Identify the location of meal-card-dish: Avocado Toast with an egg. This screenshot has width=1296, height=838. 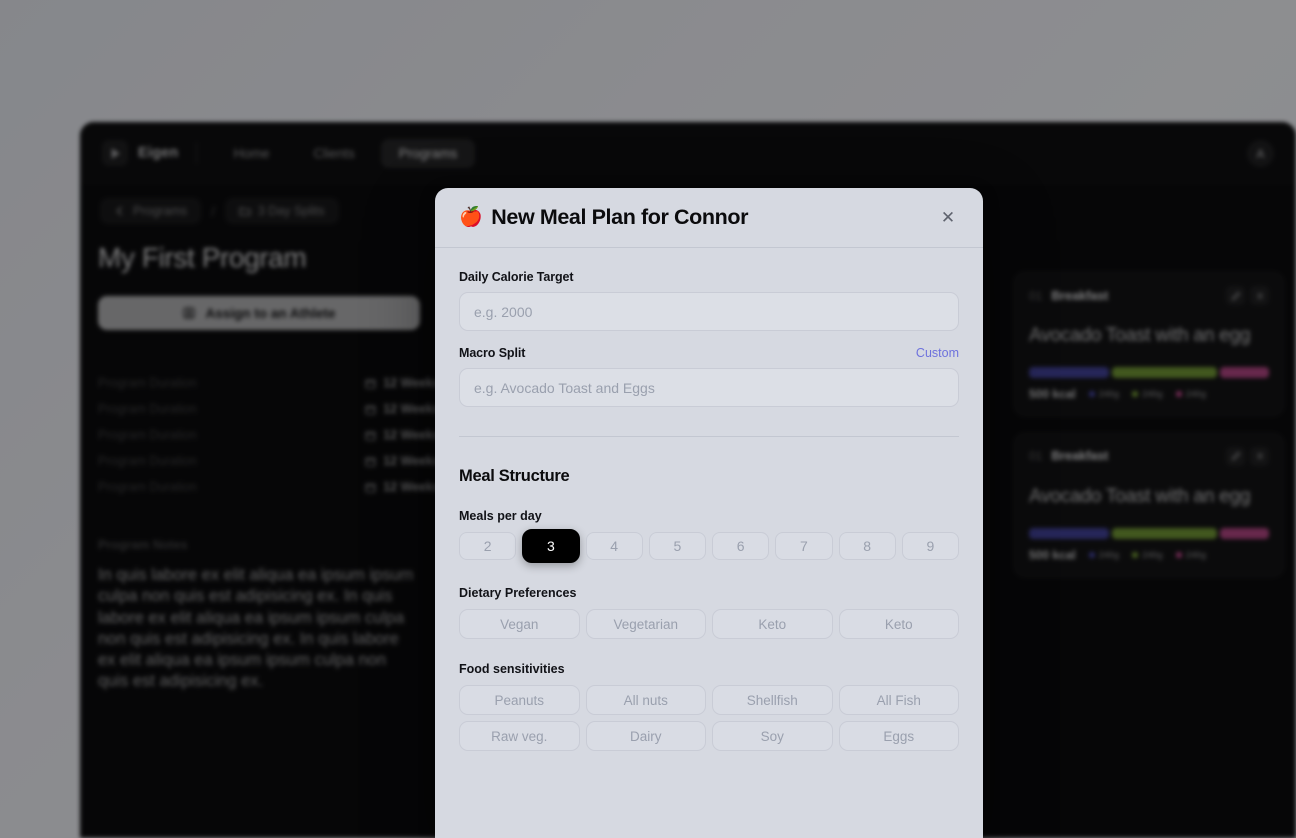
(1140, 335).